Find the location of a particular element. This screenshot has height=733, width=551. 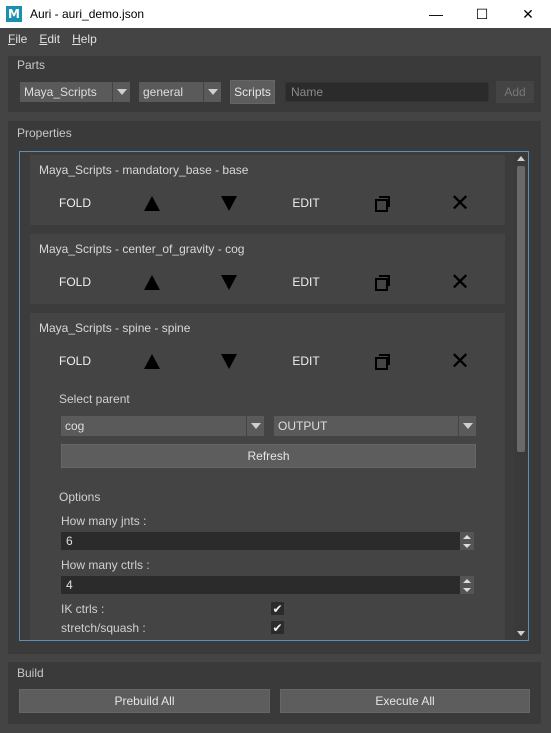

type-select: general is located at coordinates (180, 92).